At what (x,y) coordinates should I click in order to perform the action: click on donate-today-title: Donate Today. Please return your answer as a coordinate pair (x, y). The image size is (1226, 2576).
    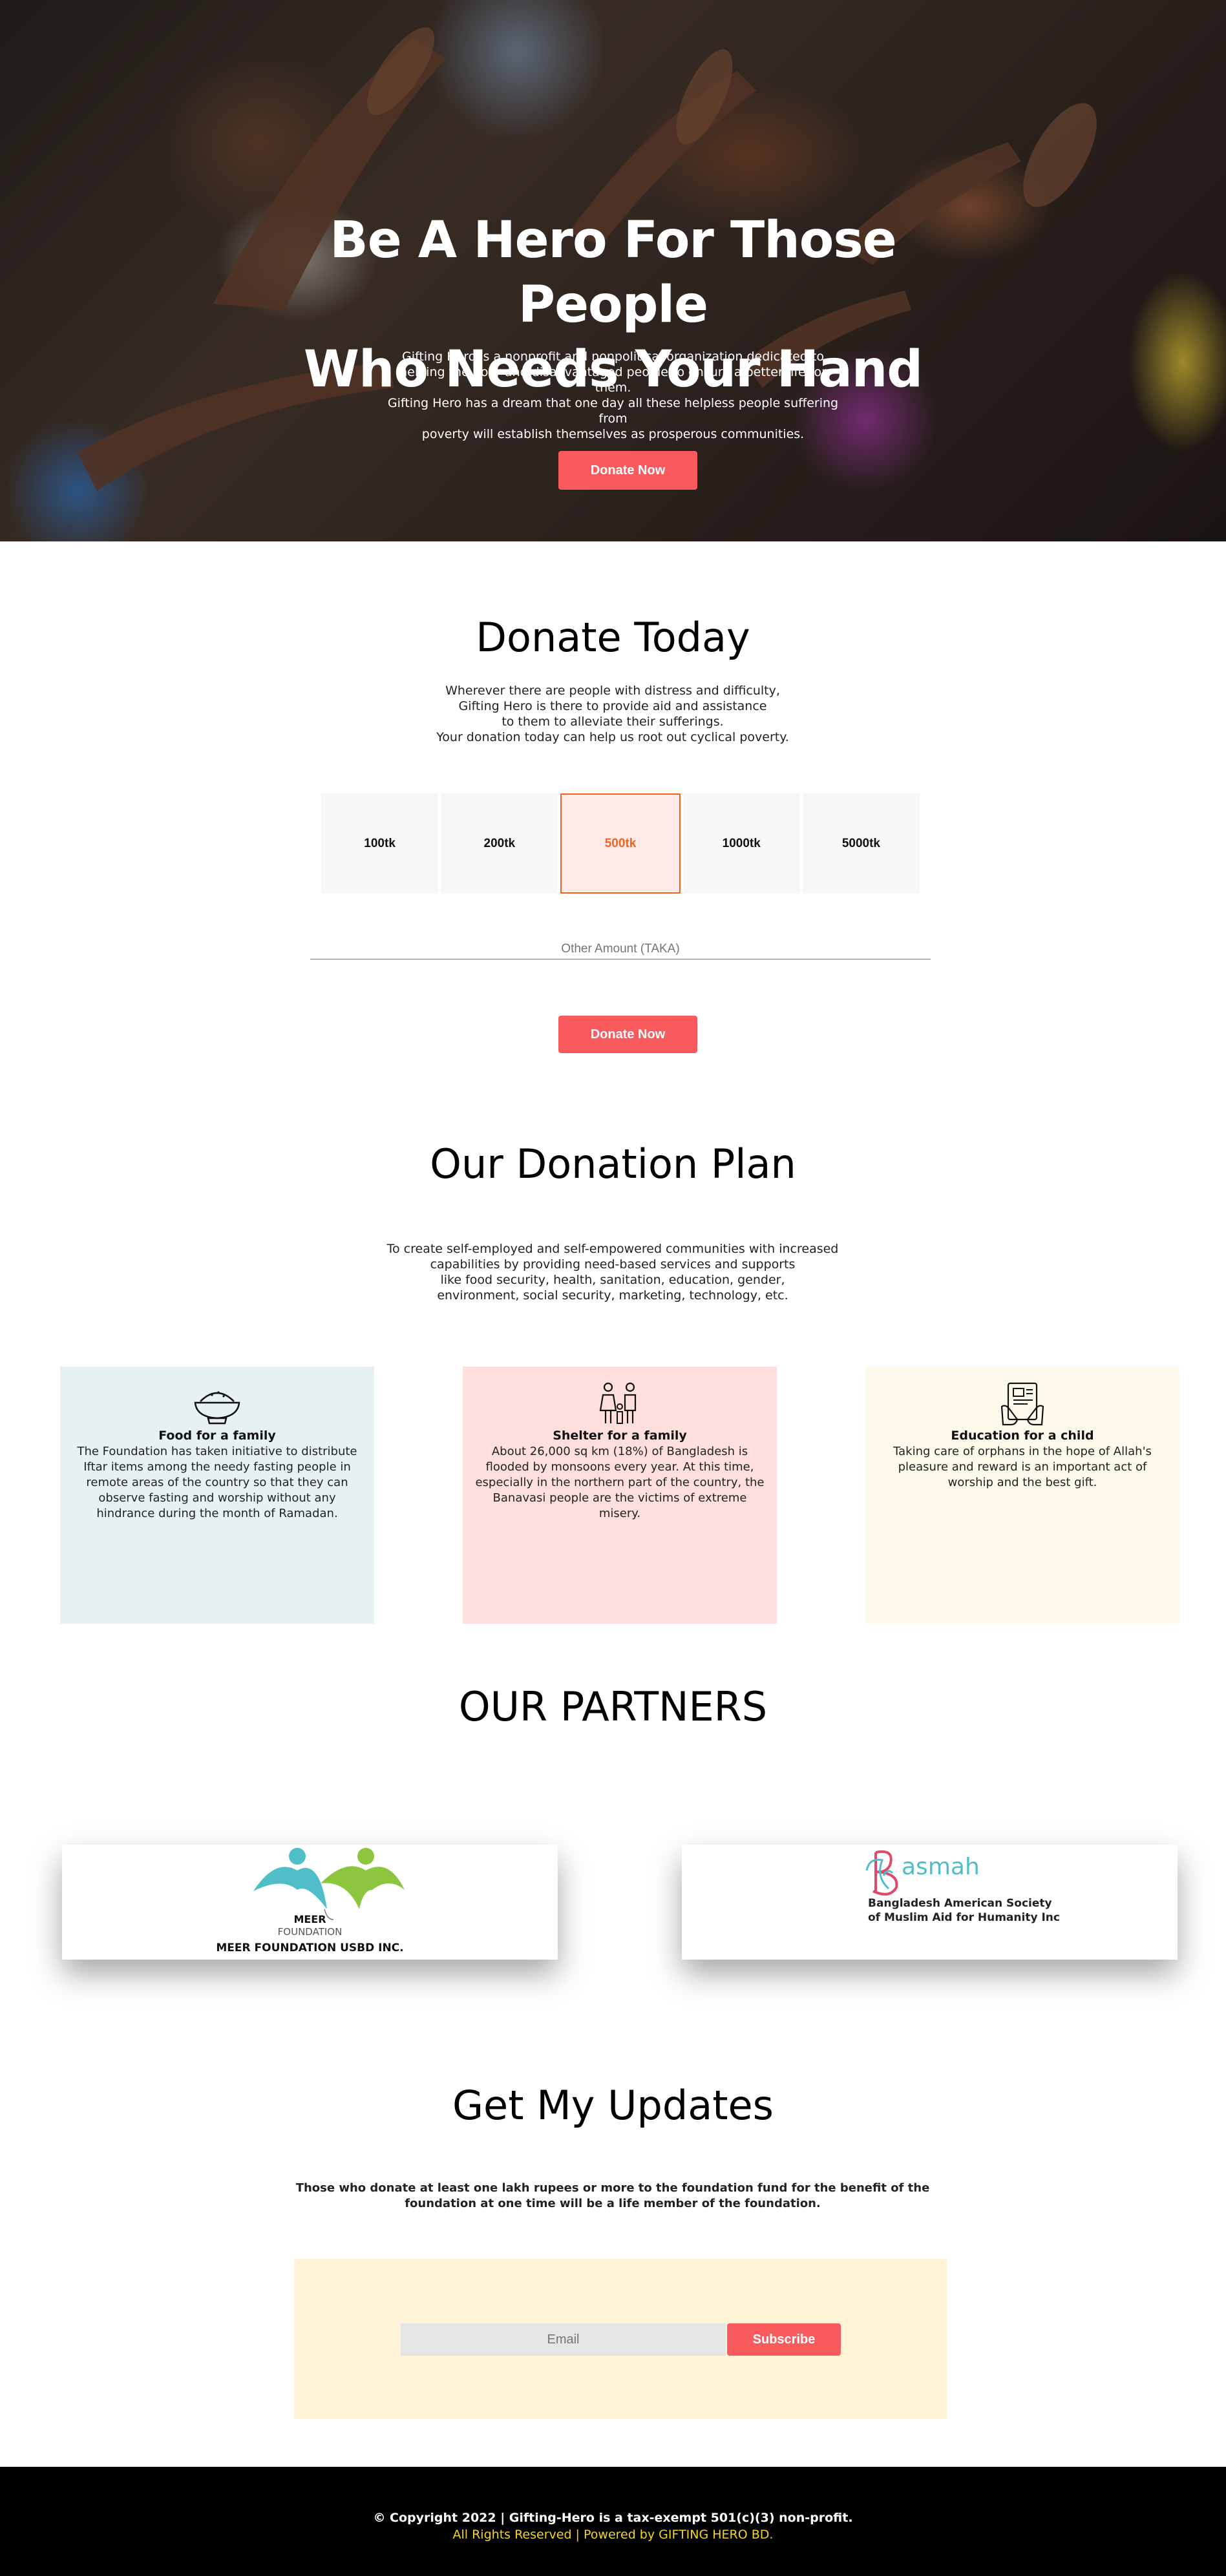
    Looking at the image, I should click on (613, 637).